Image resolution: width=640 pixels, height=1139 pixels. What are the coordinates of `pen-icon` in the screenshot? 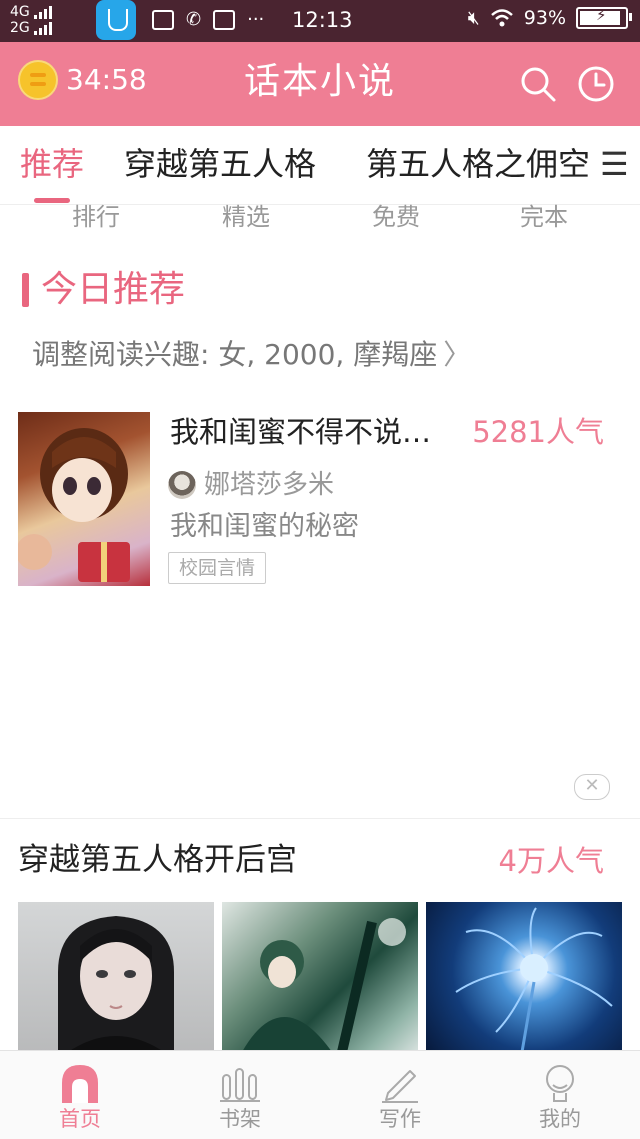 It's located at (400, 1086).